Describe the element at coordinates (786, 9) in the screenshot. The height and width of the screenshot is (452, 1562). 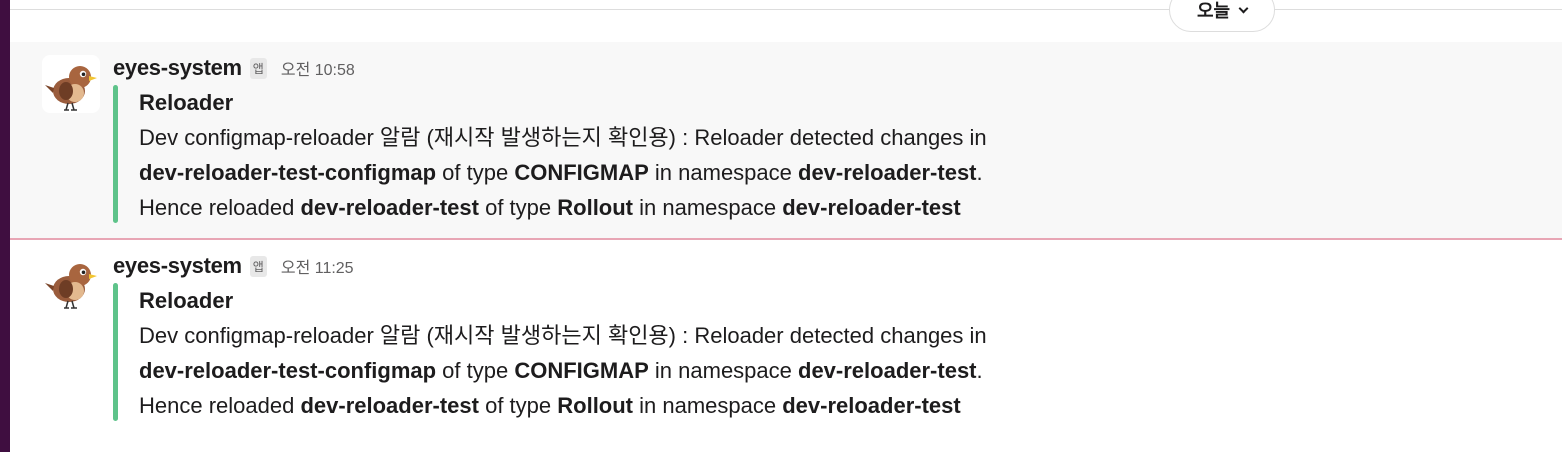
I see `date-divider-line` at that location.